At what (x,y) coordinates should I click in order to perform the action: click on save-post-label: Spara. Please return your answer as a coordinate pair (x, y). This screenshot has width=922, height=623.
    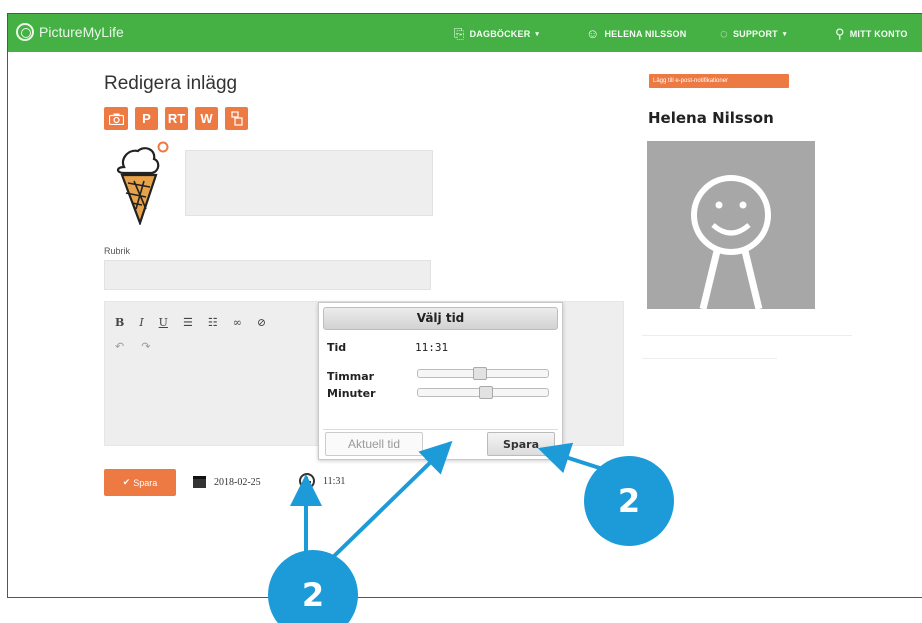
    Looking at the image, I should click on (145, 482).